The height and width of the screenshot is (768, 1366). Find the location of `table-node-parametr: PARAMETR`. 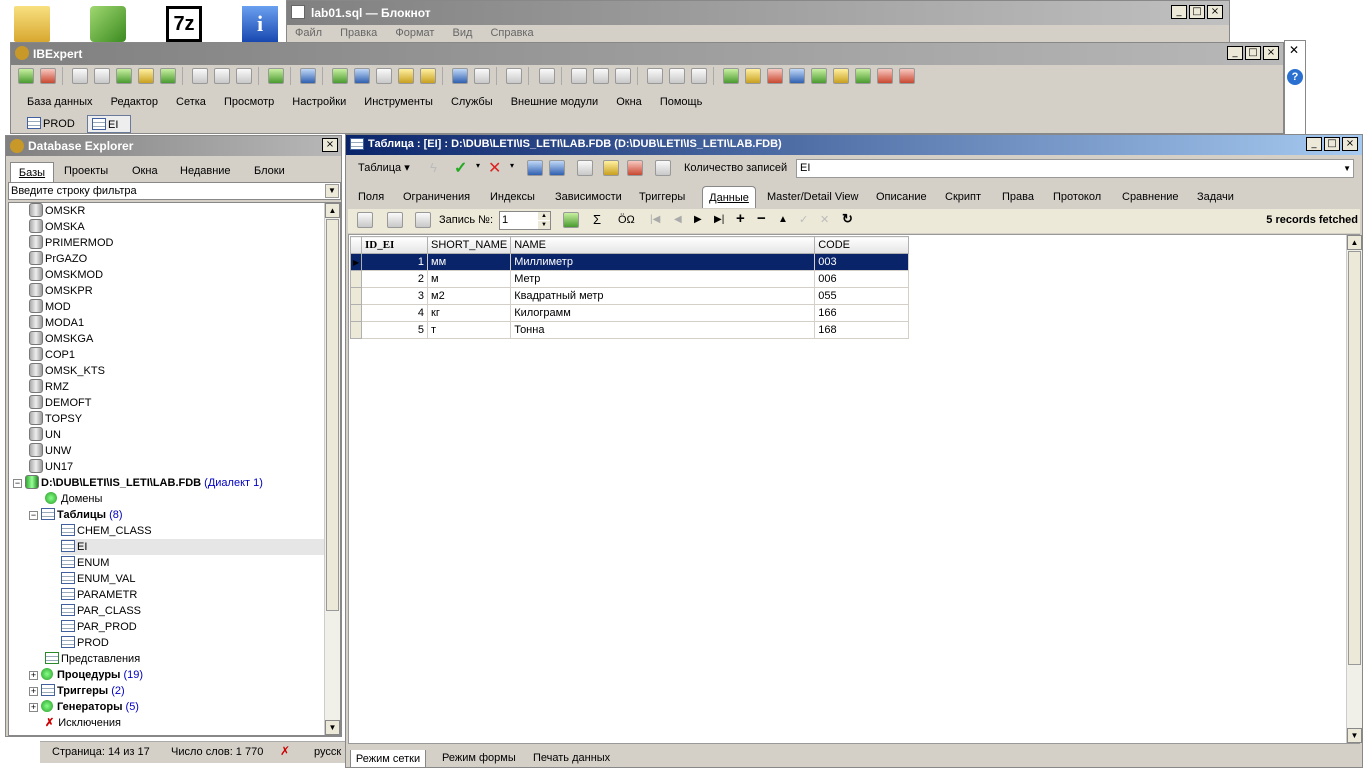

table-node-parametr: PARAMETR is located at coordinates (99, 595).